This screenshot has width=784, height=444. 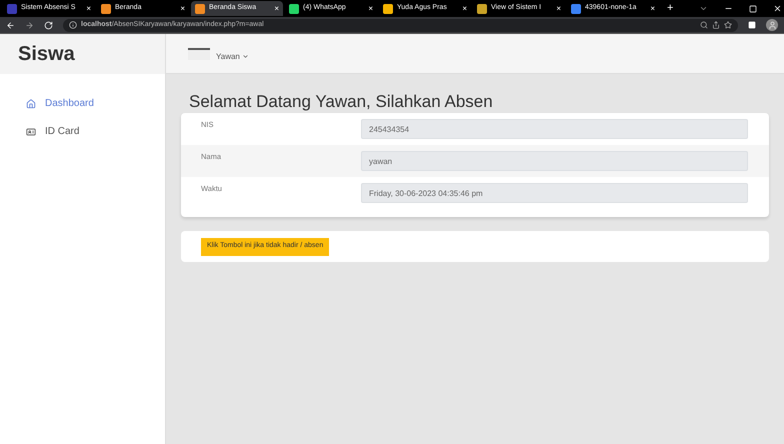 What do you see at coordinates (95, 131) in the screenshot?
I see `sidebar-item: ID Card` at bounding box center [95, 131].